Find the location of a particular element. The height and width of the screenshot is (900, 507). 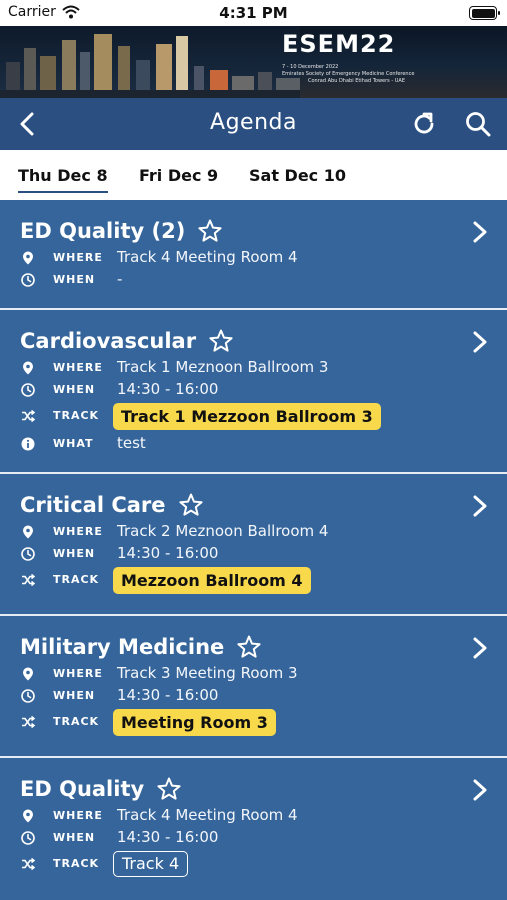

session-title: ED Quality is located at coordinates (101, 789).